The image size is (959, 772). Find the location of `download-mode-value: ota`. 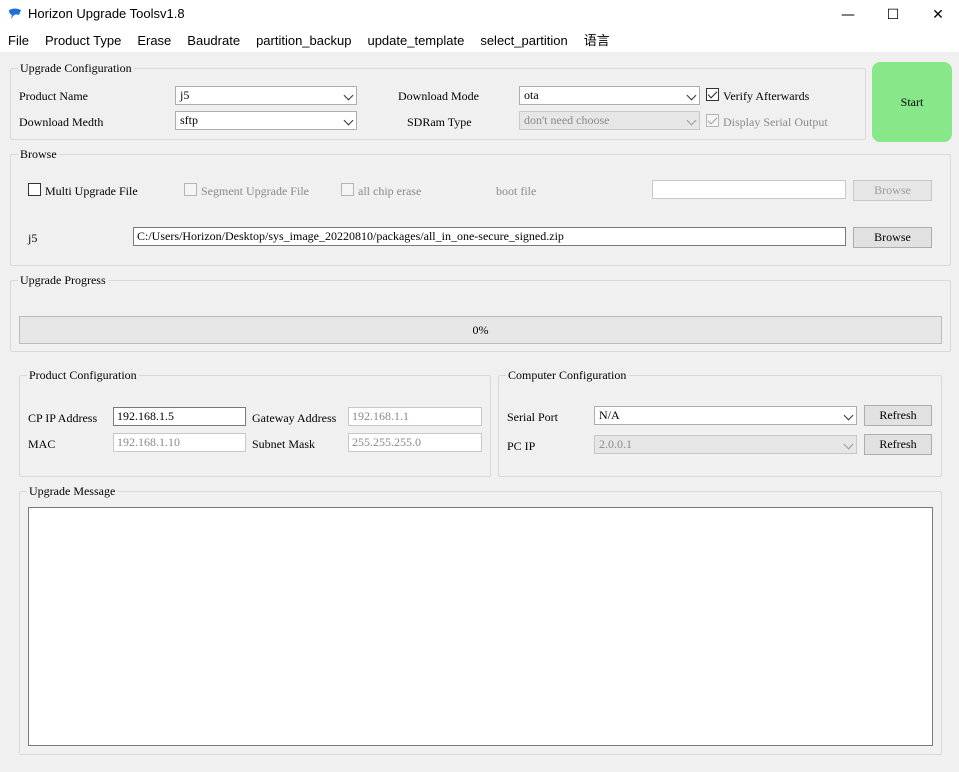

download-mode-value: ota is located at coordinates (531, 95).